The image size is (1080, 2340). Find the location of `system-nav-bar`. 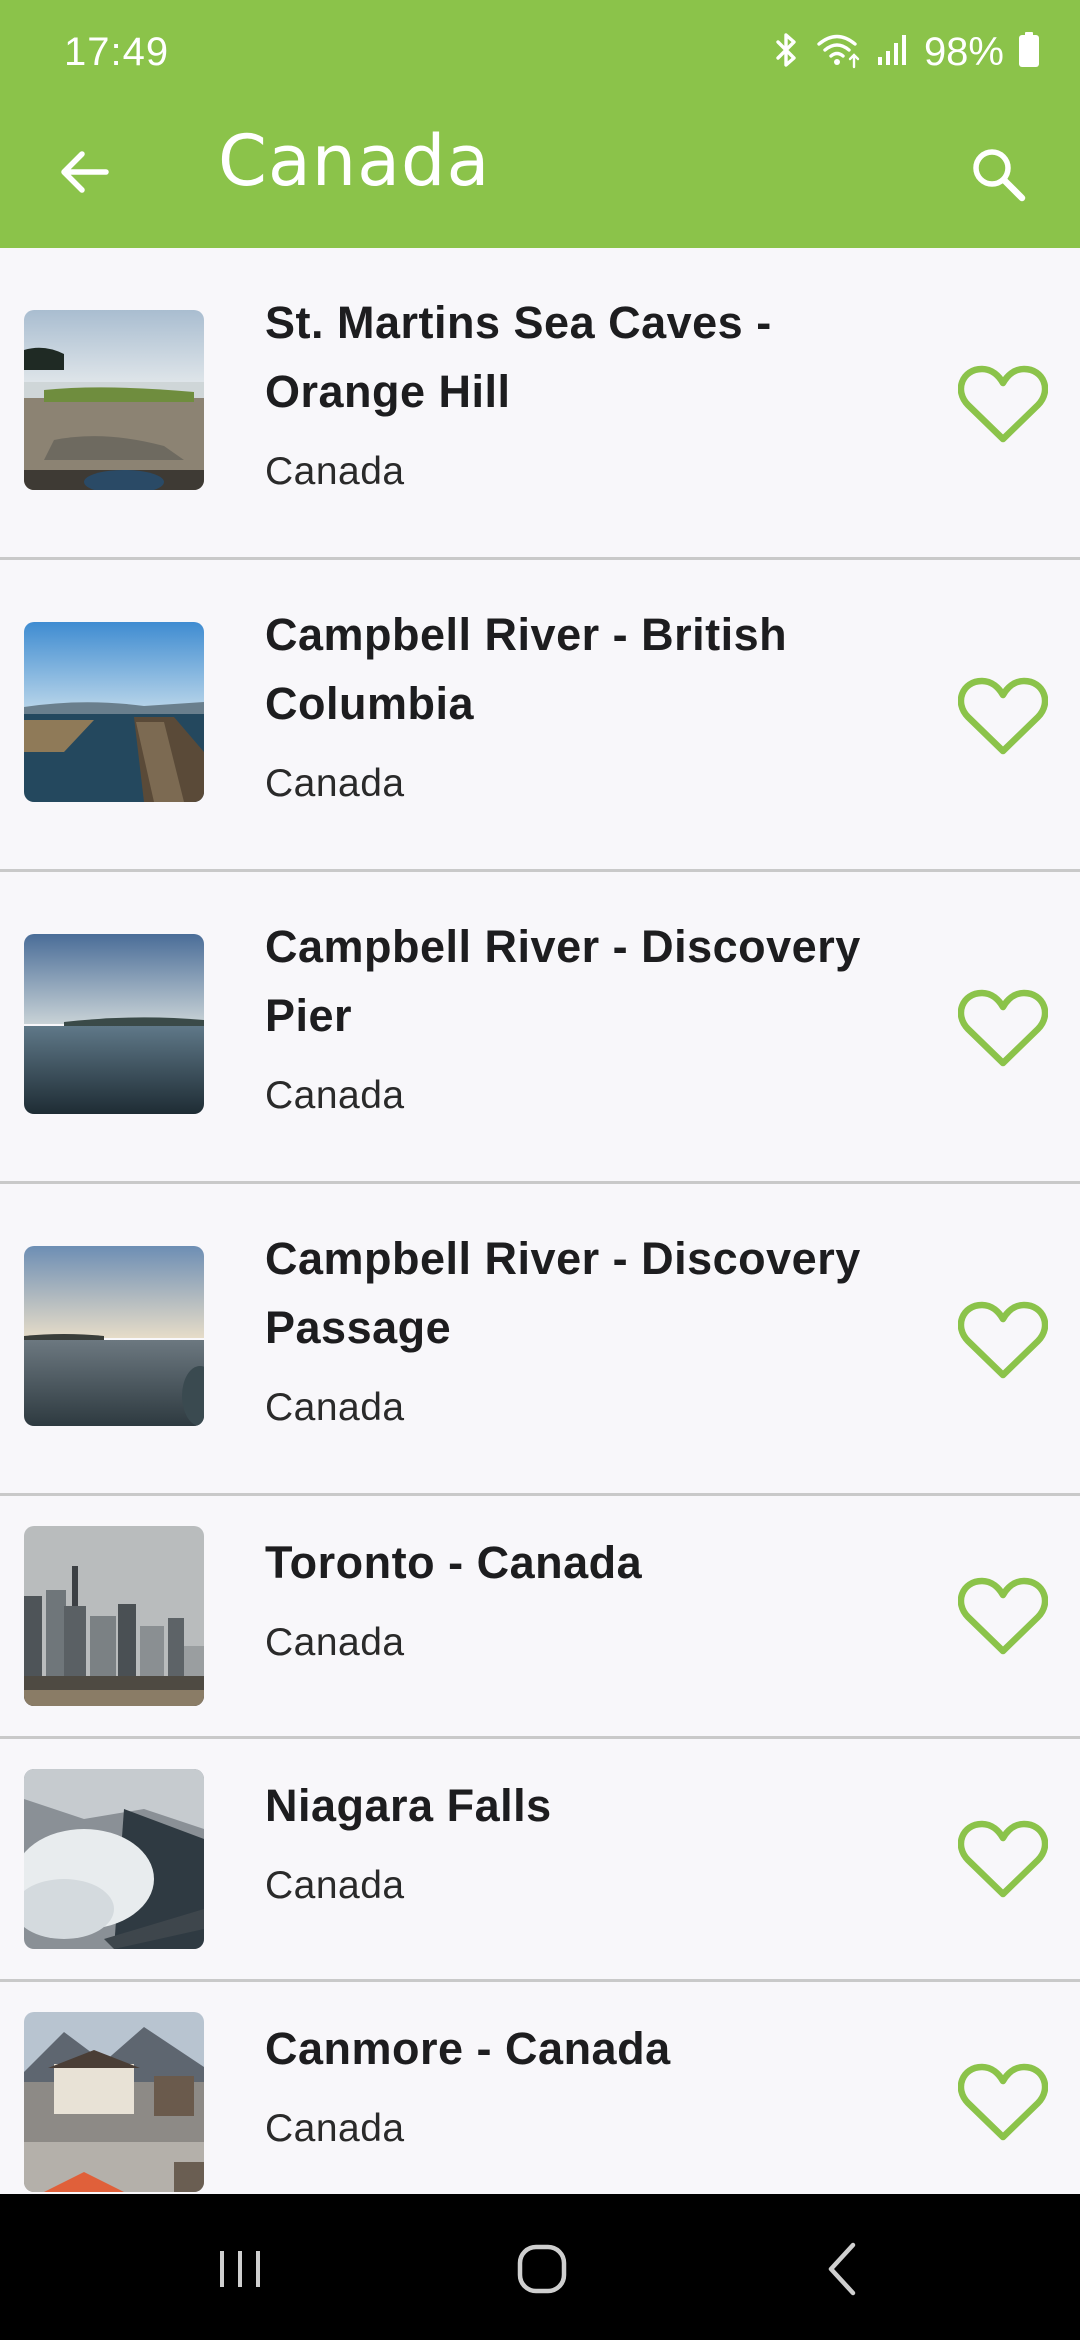

system-nav-bar is located at coordinates (540, 2267).